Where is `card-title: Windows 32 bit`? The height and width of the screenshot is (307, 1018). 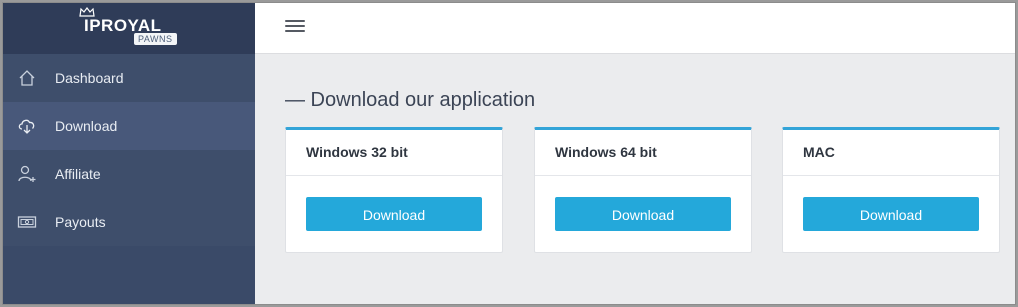
card-title: Windows 32 bit is located at coordinates (394, 153).